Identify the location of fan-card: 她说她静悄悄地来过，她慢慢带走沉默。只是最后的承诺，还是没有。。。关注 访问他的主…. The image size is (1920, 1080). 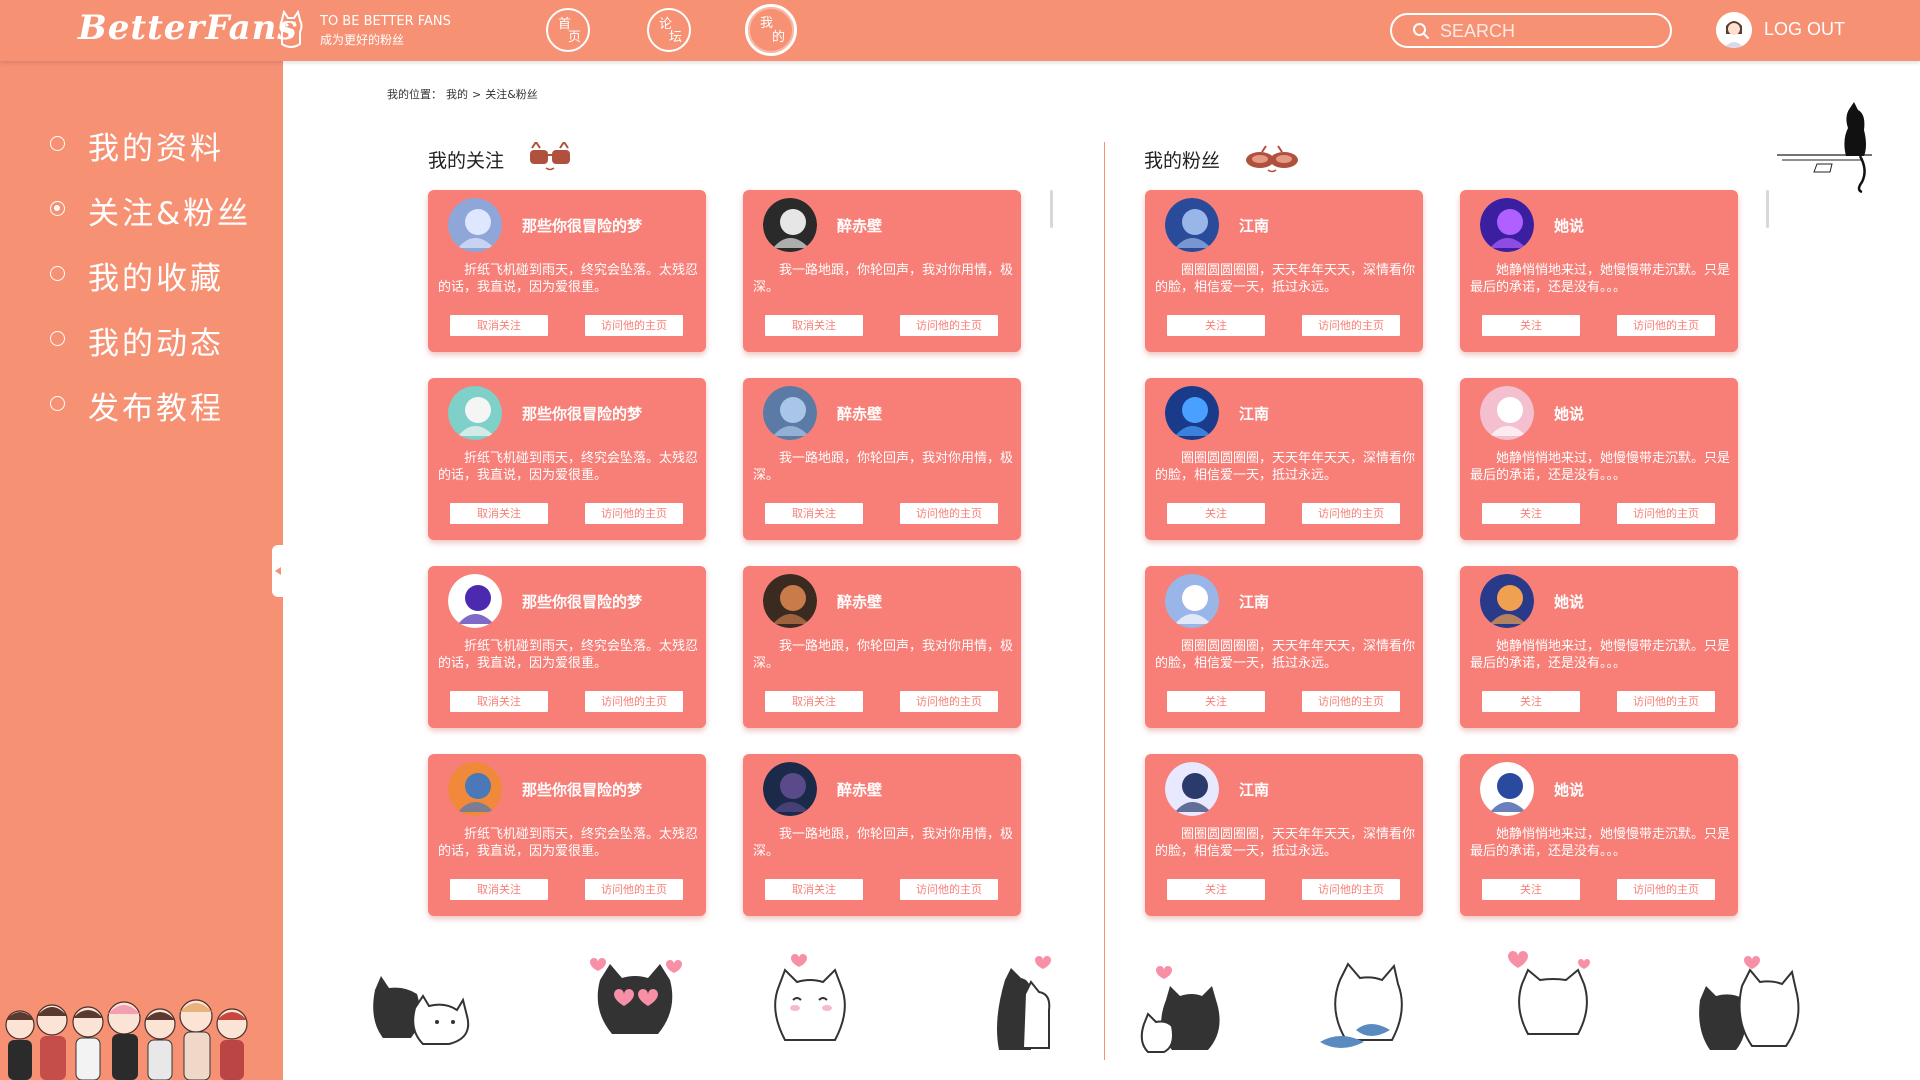
(1599, 459).